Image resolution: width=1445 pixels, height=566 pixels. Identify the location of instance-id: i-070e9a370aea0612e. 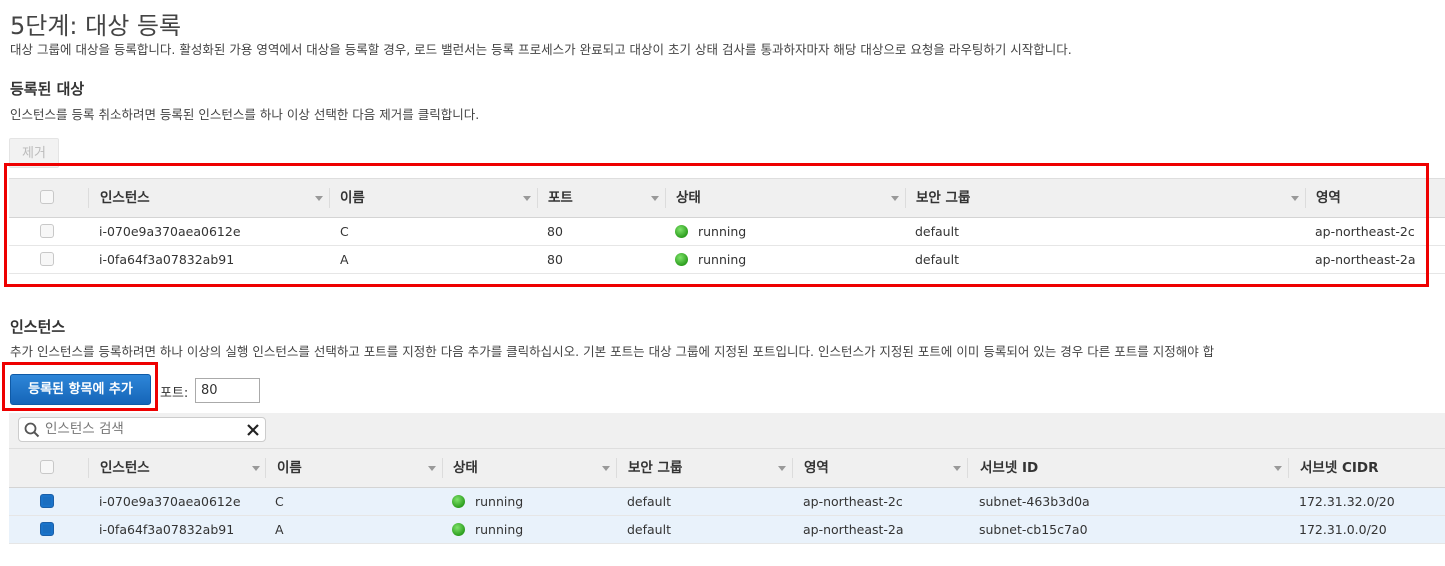
(170, 501).